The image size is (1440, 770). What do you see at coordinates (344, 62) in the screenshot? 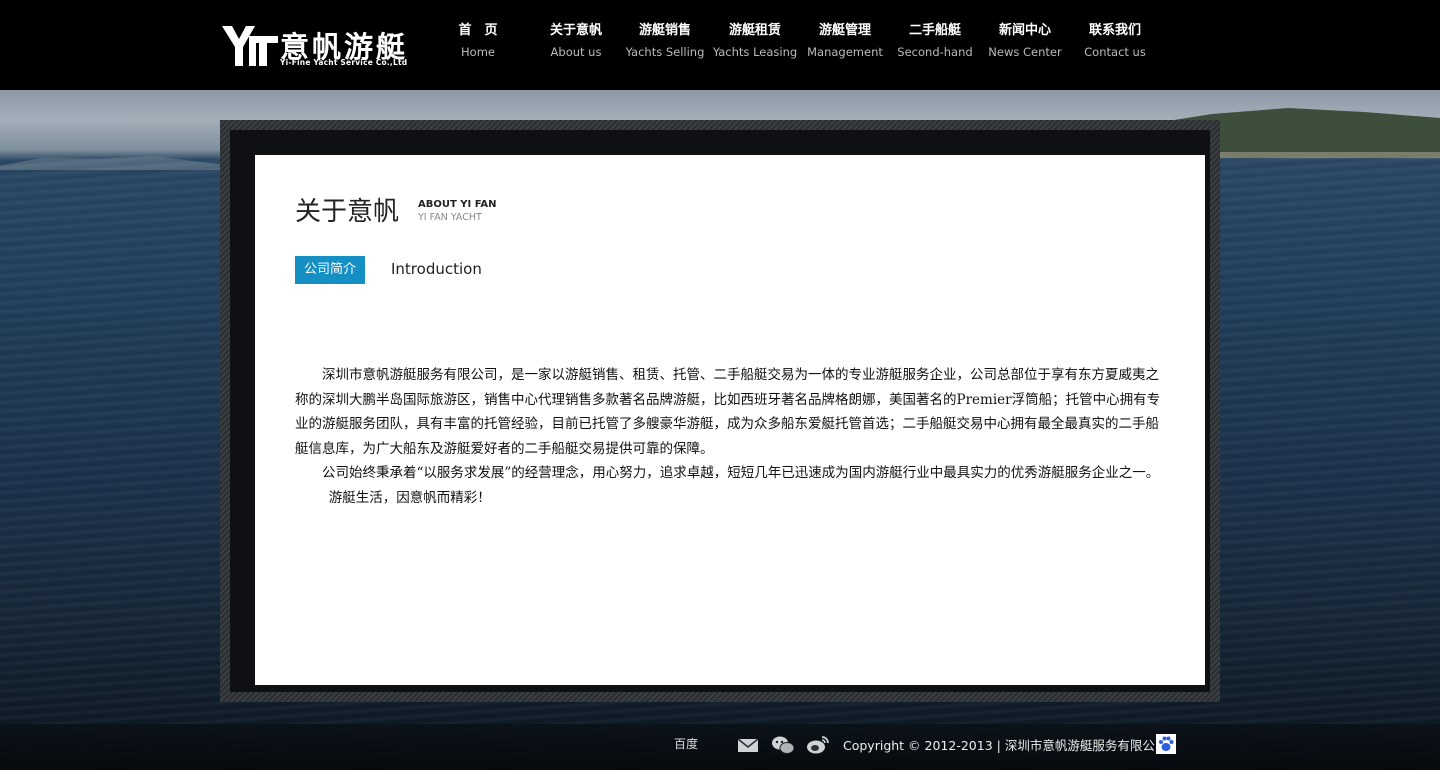
I see `brand-name-en: Yi-Fine Yacht Service Co.,Ltd` at bounding box center [344, 62].